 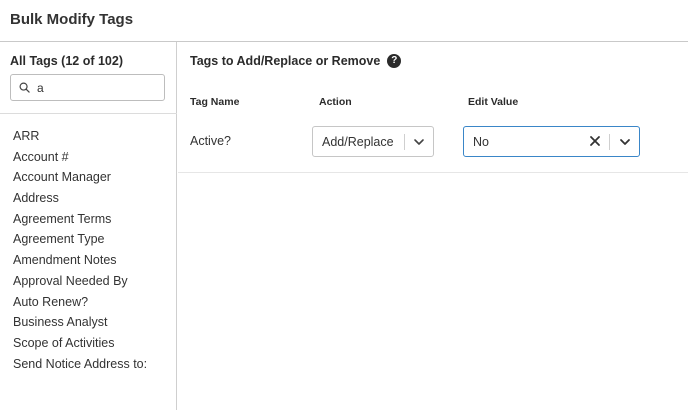 I want to click on row-tag-name: Active?, so click(x=210, y=141).